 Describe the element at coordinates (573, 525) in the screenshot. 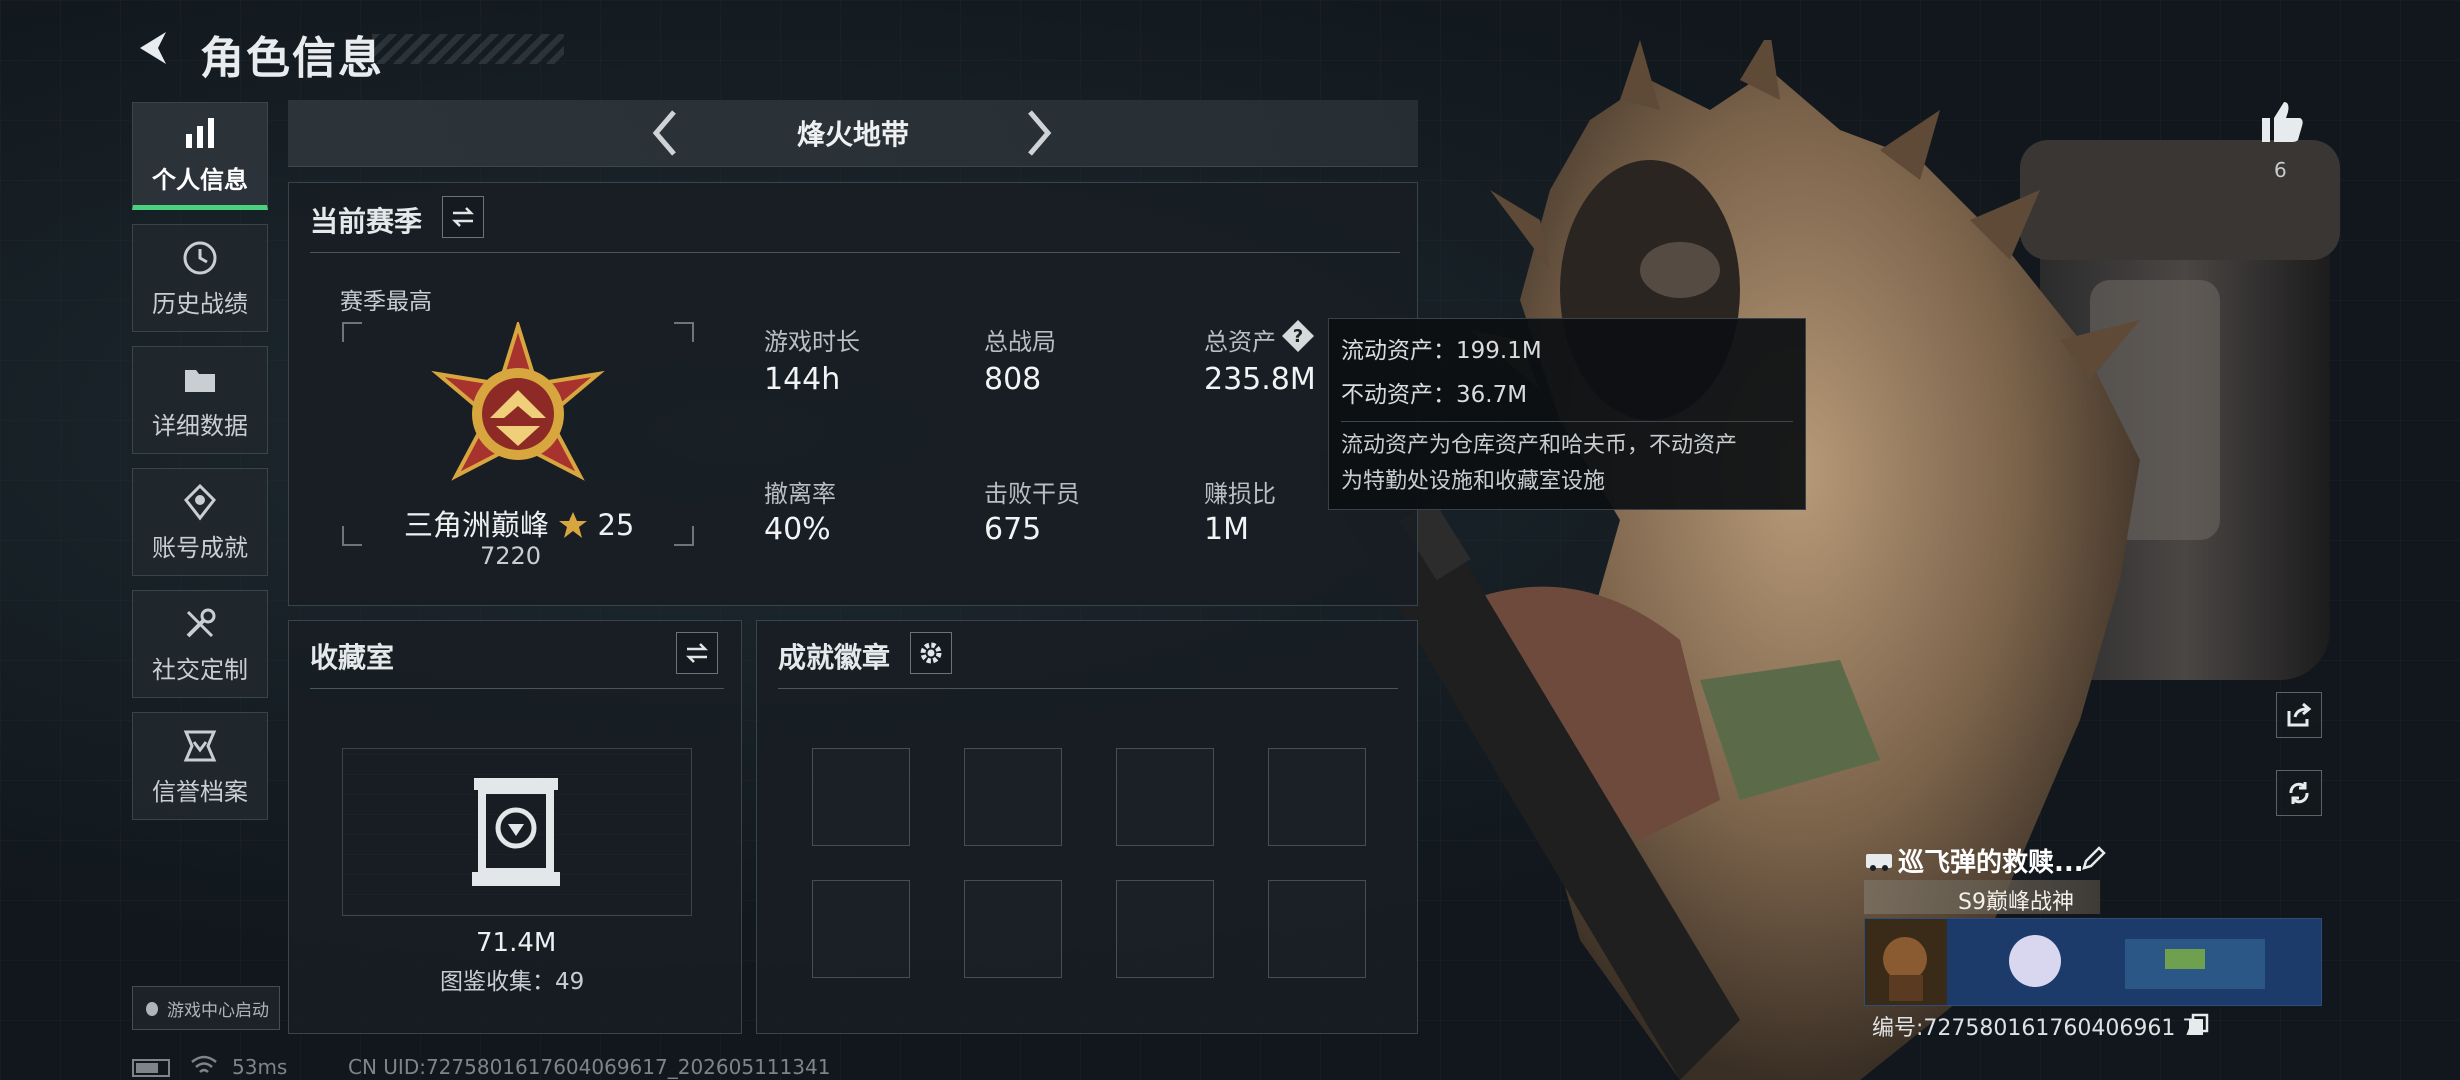

I see `star-icon` at that location.